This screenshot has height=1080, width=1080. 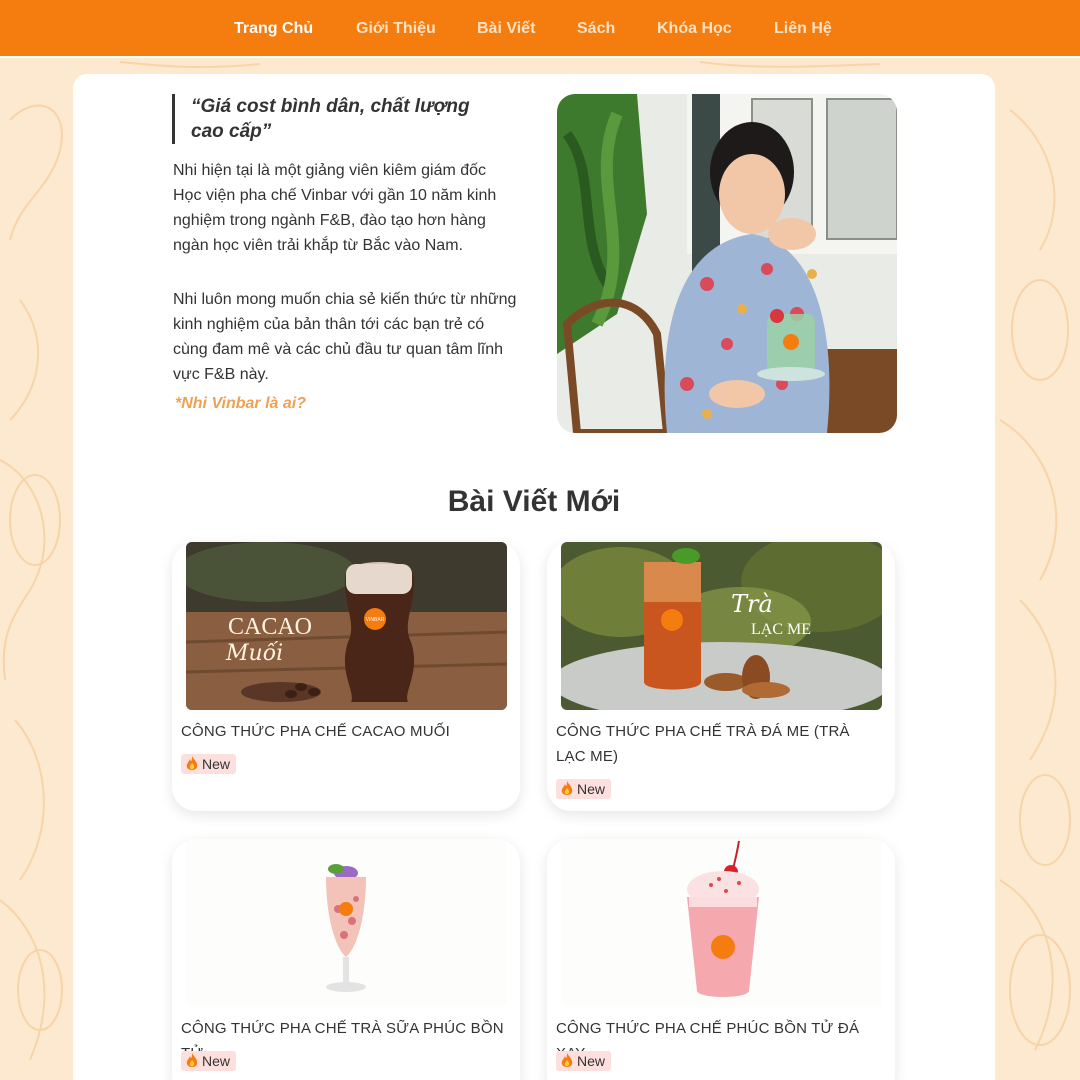 I want to click on cup-logo-text: VINBAR, so click(x=375, y=620).